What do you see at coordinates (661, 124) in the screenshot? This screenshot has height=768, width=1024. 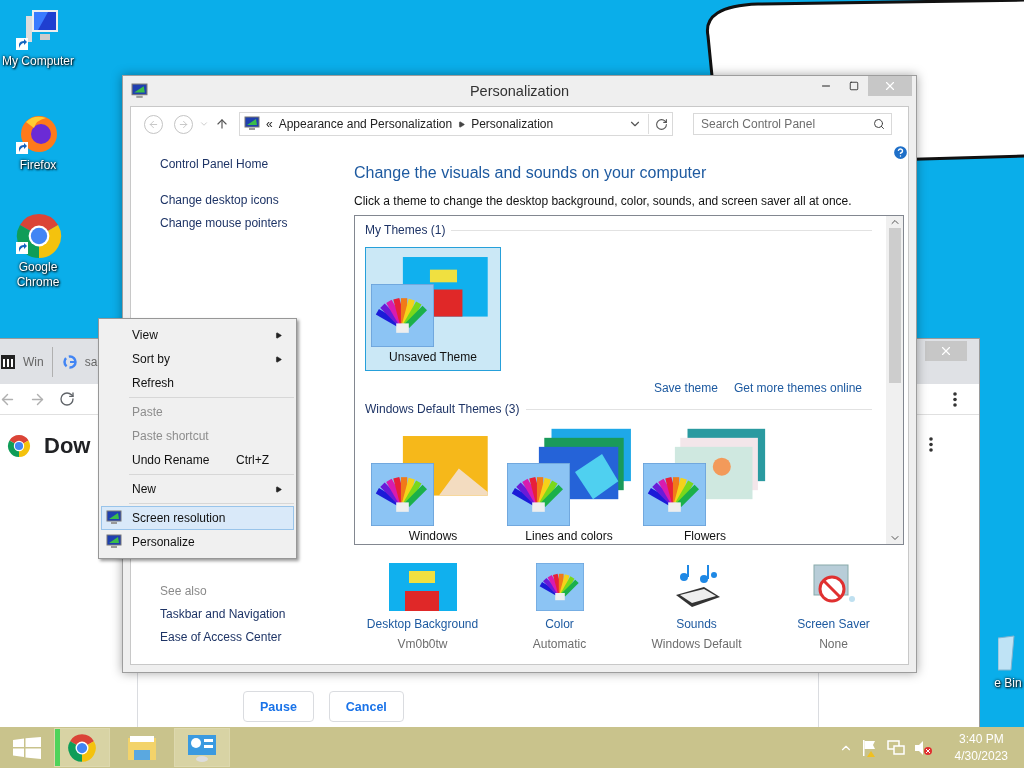 I see `refresh-icon` at bounding box center [661, 124].